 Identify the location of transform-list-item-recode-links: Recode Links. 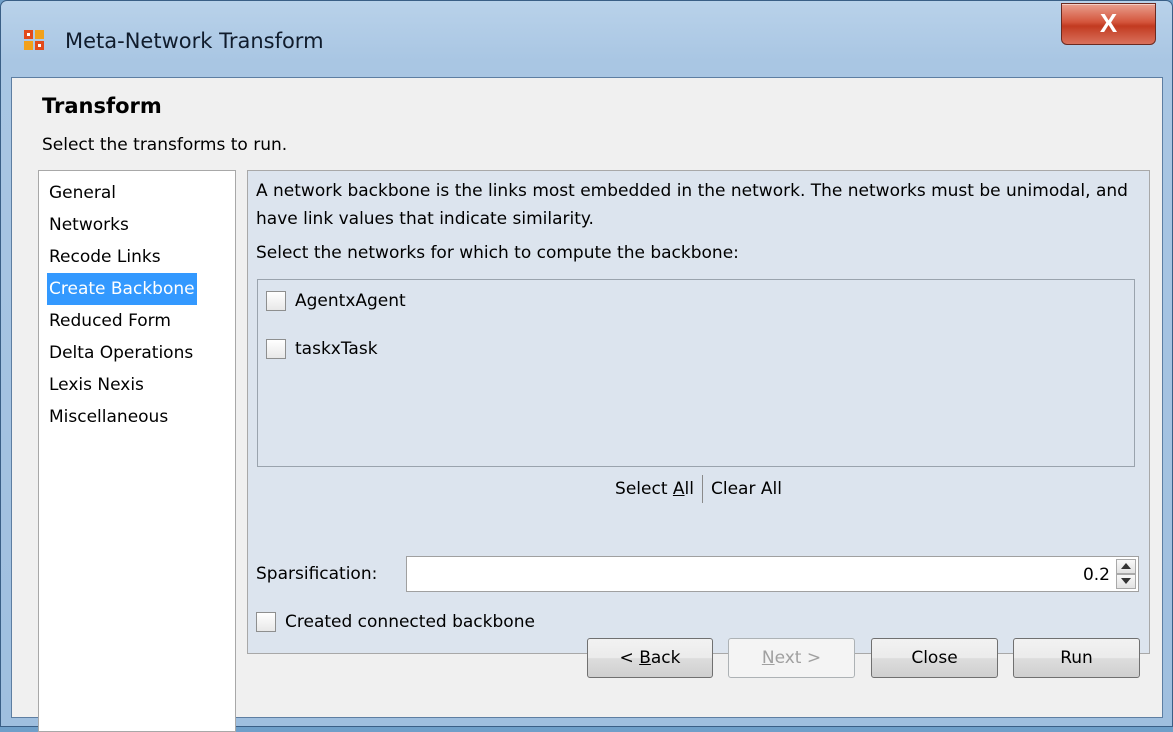
(122, 257).